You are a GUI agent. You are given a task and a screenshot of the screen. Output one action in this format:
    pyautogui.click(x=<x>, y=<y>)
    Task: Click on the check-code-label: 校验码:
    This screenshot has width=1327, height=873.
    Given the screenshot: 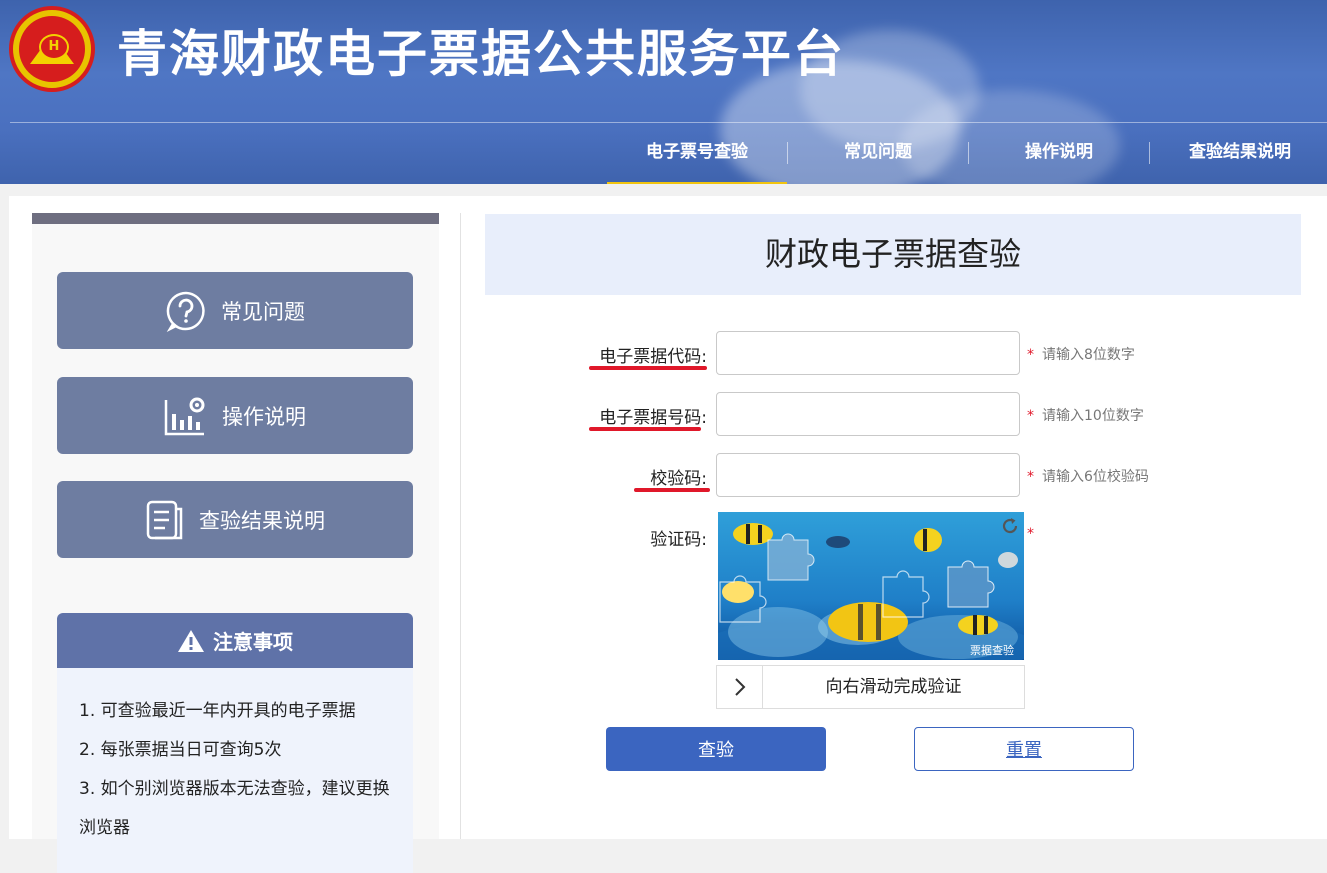 What is the action you would take?
    pyautogui.click(x=678, y=479)
    